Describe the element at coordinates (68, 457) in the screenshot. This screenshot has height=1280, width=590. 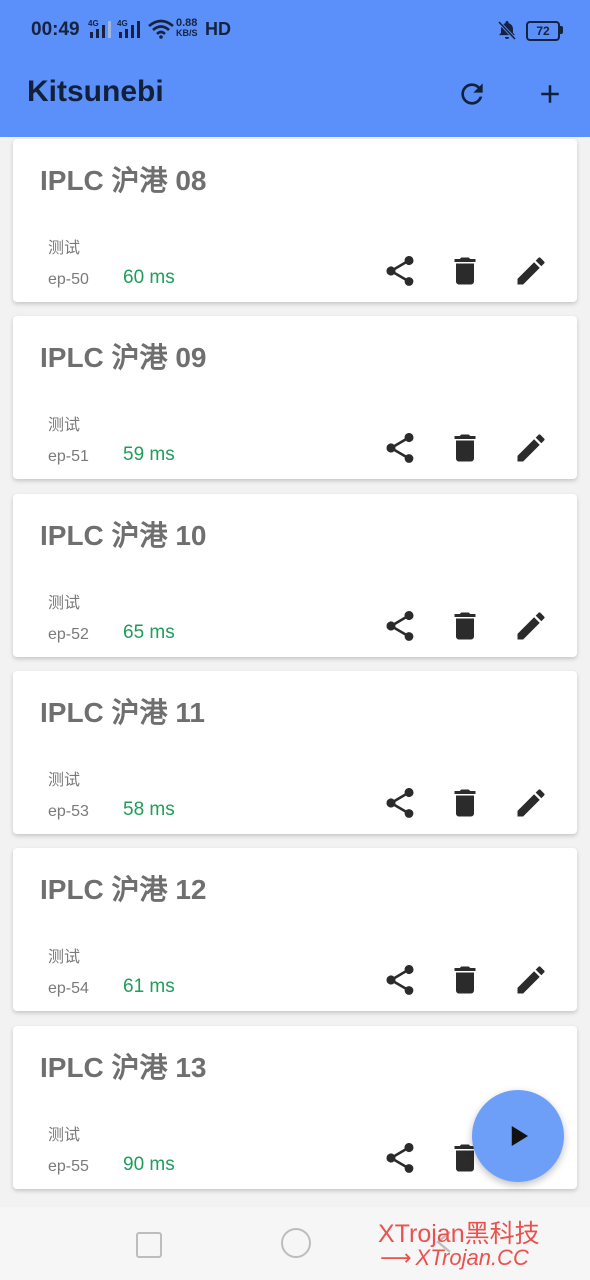
I see `server-endpoint: ep-51` at that location.